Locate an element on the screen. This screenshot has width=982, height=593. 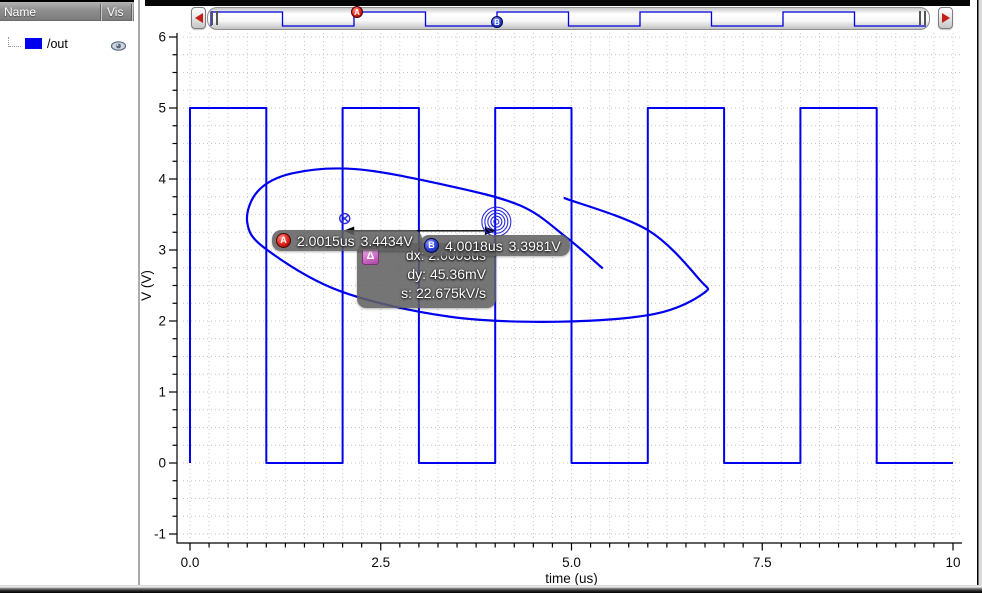
overview-mini-waveform is located at coordinates (568, 19).